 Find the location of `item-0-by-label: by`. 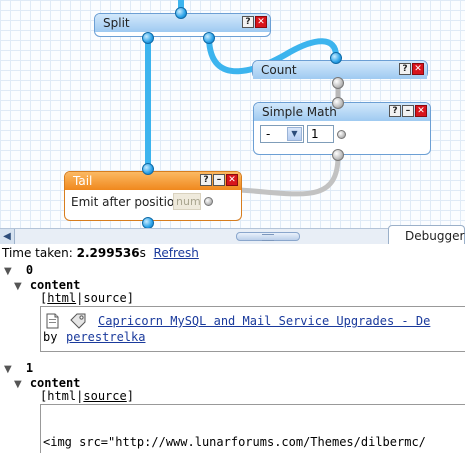

item-0-by-label: by is located at coordinates (50, 337).